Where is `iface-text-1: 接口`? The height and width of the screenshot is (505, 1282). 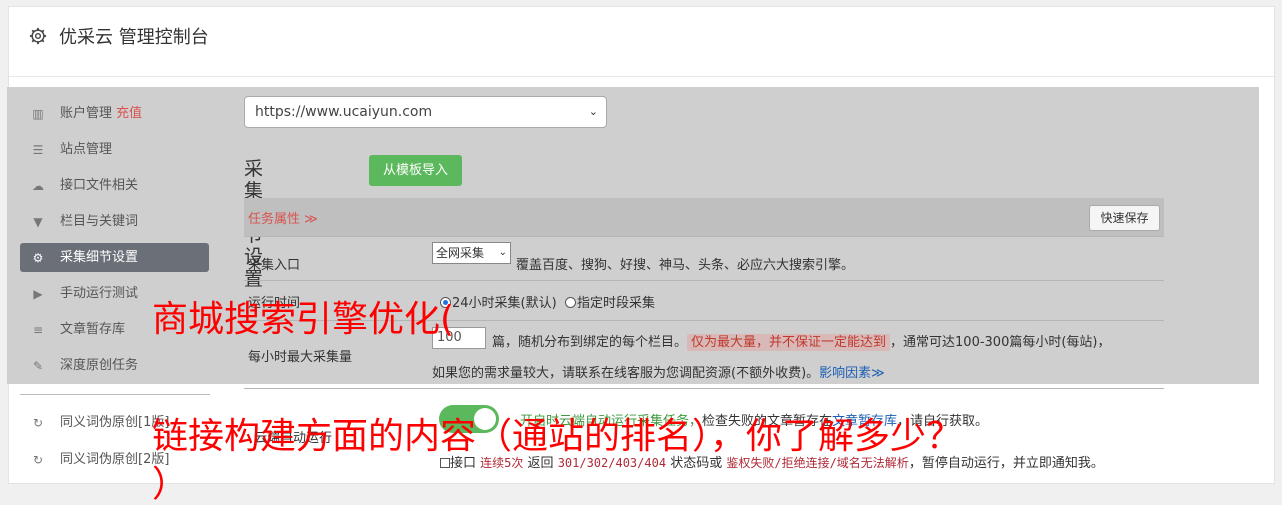
iface-text-1: 接口 is located at coordinates (463, 463).